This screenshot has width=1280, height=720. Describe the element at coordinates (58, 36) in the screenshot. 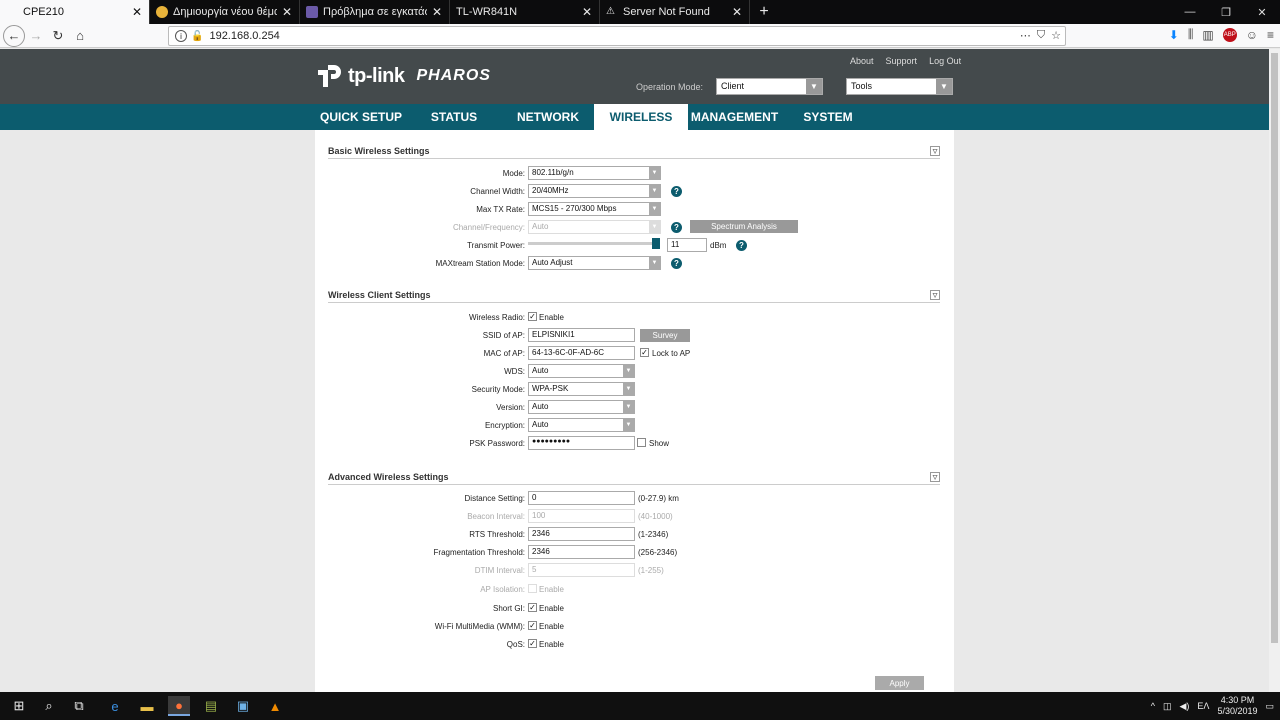

I see `reload-icon: ↻` at that location.